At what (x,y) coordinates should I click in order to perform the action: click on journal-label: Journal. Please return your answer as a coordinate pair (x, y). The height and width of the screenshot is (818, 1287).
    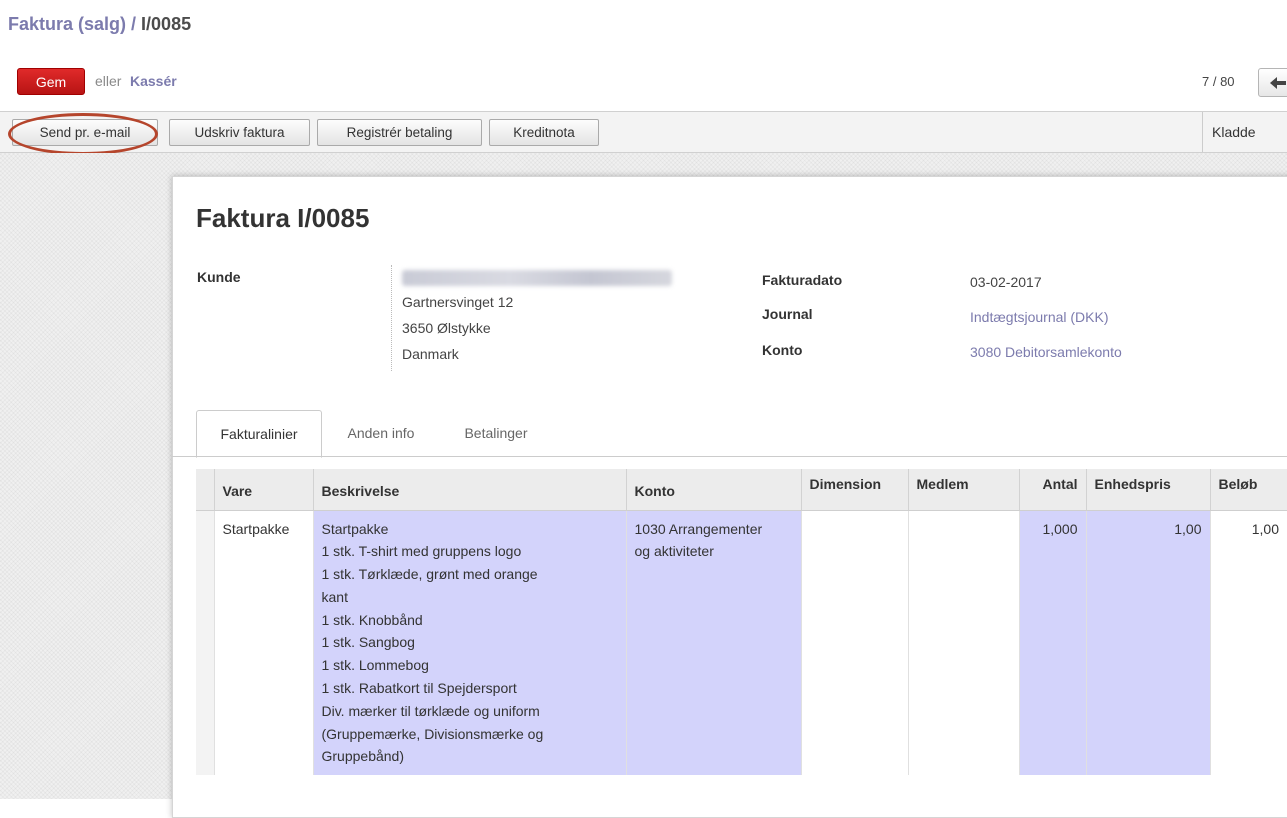
    Looking at the image, I should click on (787, 314).